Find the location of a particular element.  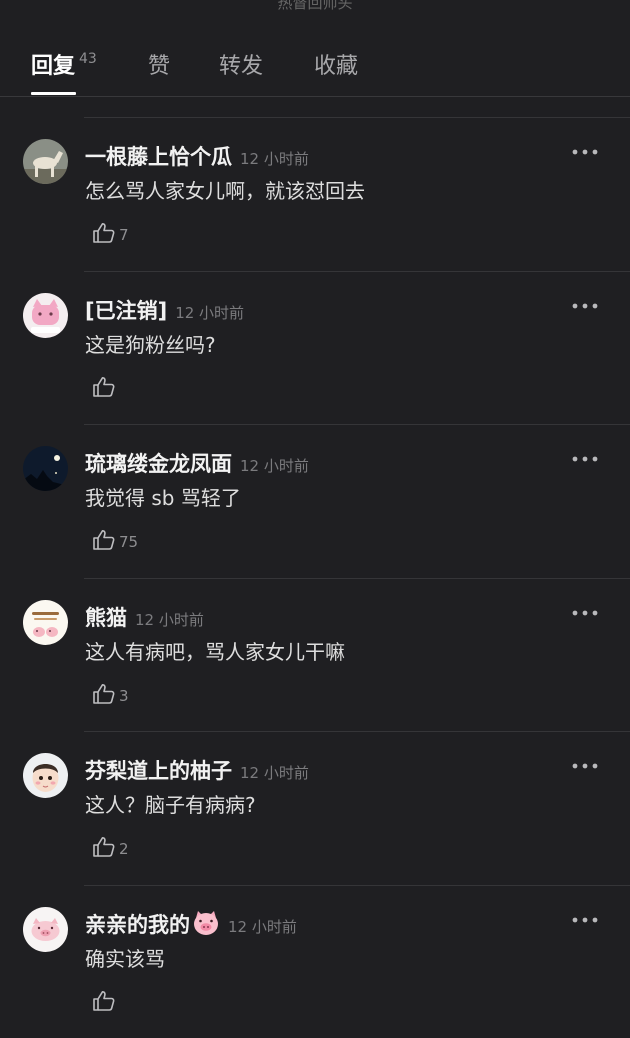

username-text: [已注销] is located at coordinates (126, 311).